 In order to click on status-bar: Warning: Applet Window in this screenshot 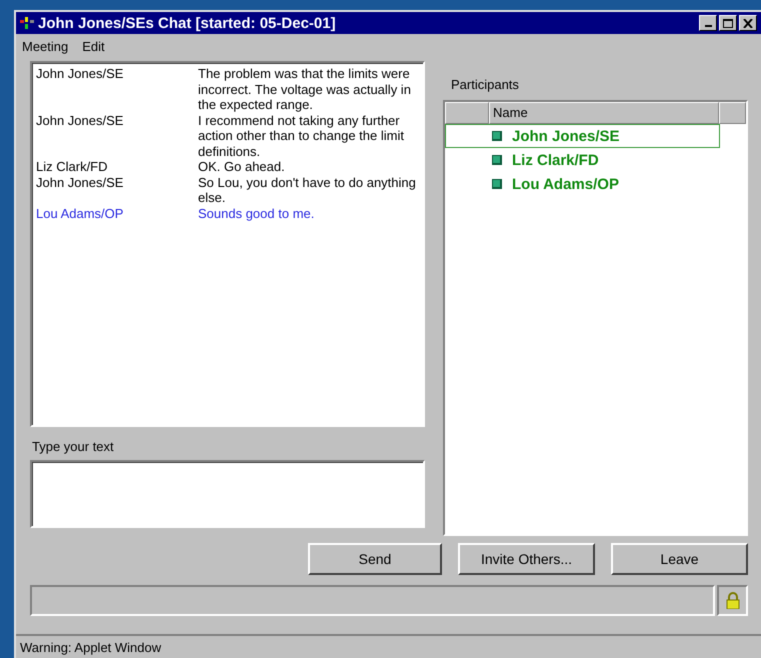, I will do `click(388, 646)`.